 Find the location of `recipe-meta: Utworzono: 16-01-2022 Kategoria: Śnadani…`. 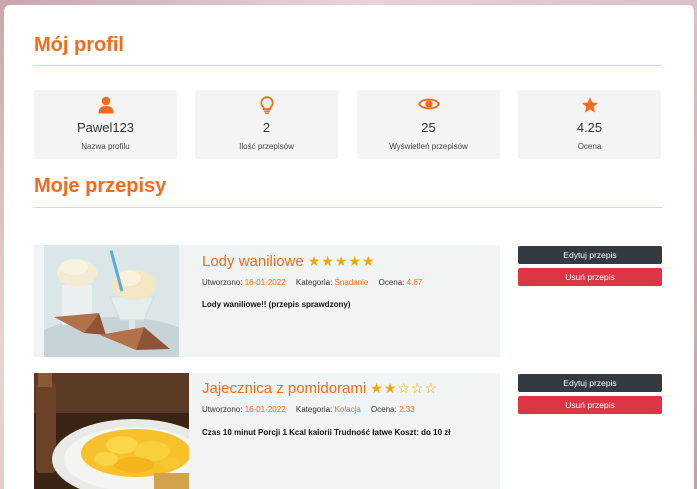

recipe-meta: Utworzono: 16-01-2022 Kategoria: Śnadani… is located at coordinates (312, 282).